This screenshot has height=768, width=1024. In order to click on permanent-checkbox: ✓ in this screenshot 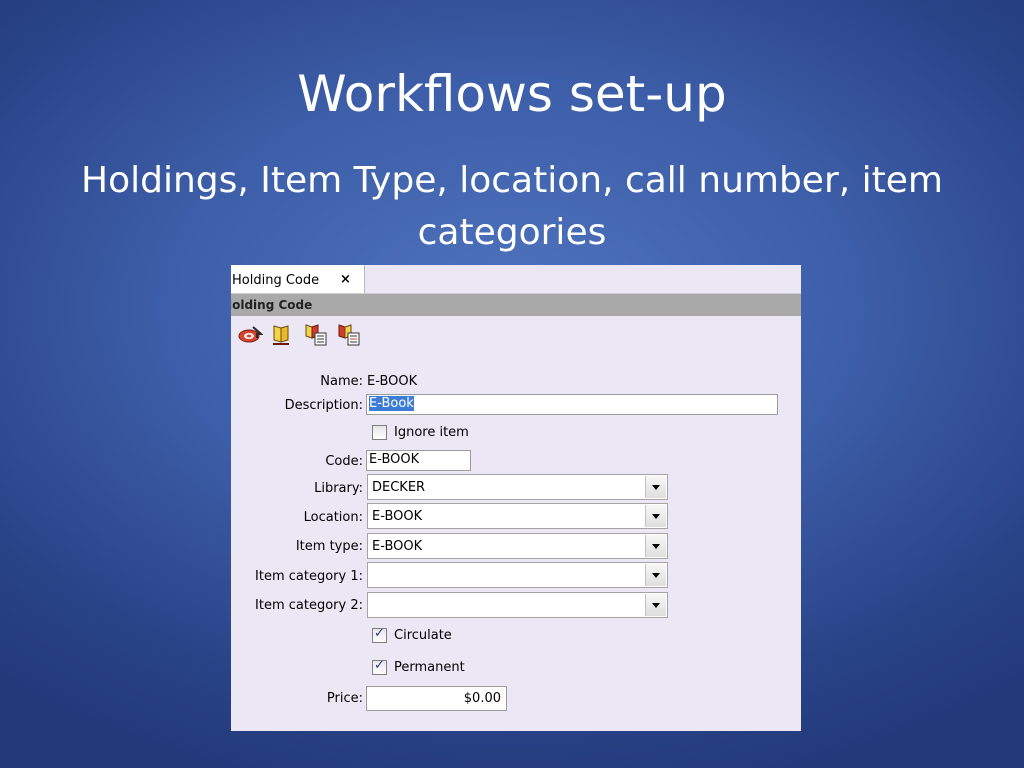, I will do `click(379, 666)`.